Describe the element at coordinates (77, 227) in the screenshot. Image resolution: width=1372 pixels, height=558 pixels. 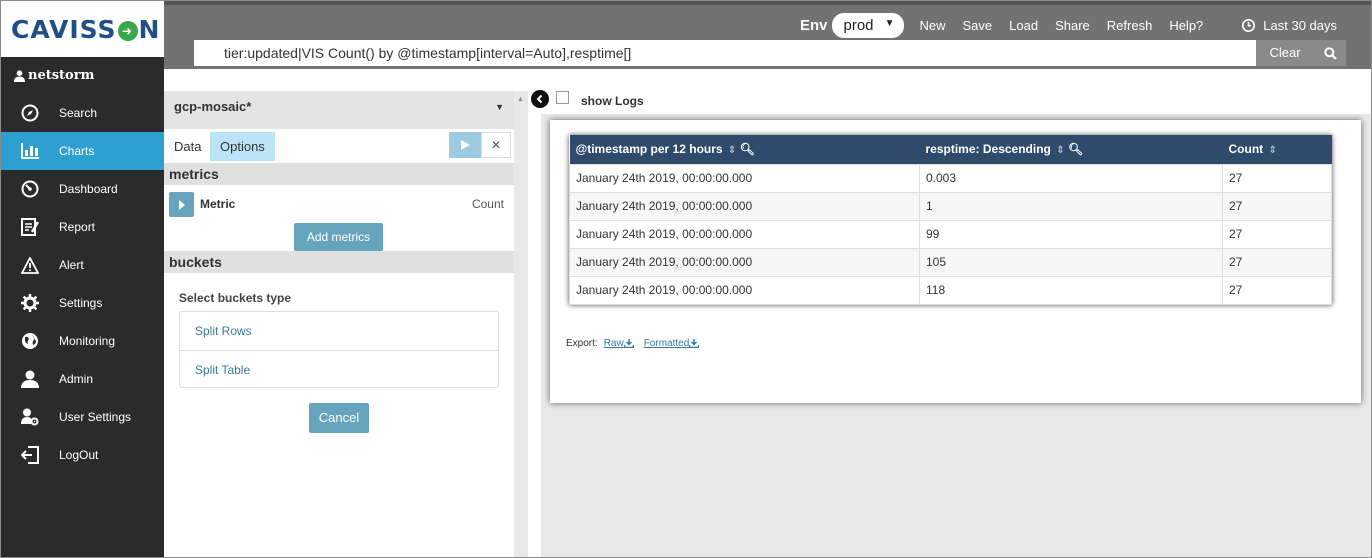
I see `sidebar-item-label: Report` at that location.